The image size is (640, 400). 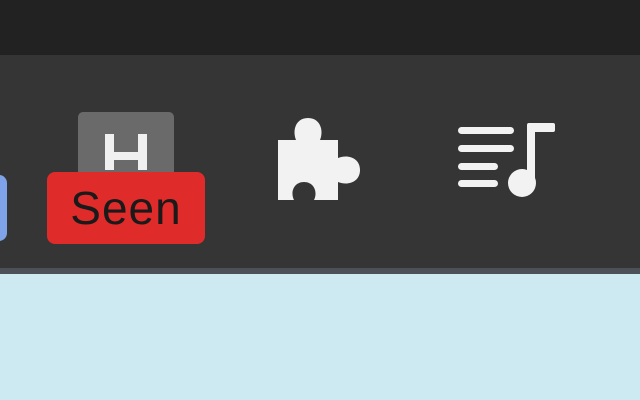 I want to click on extensions-menu-button, so click(x=318, y=162).